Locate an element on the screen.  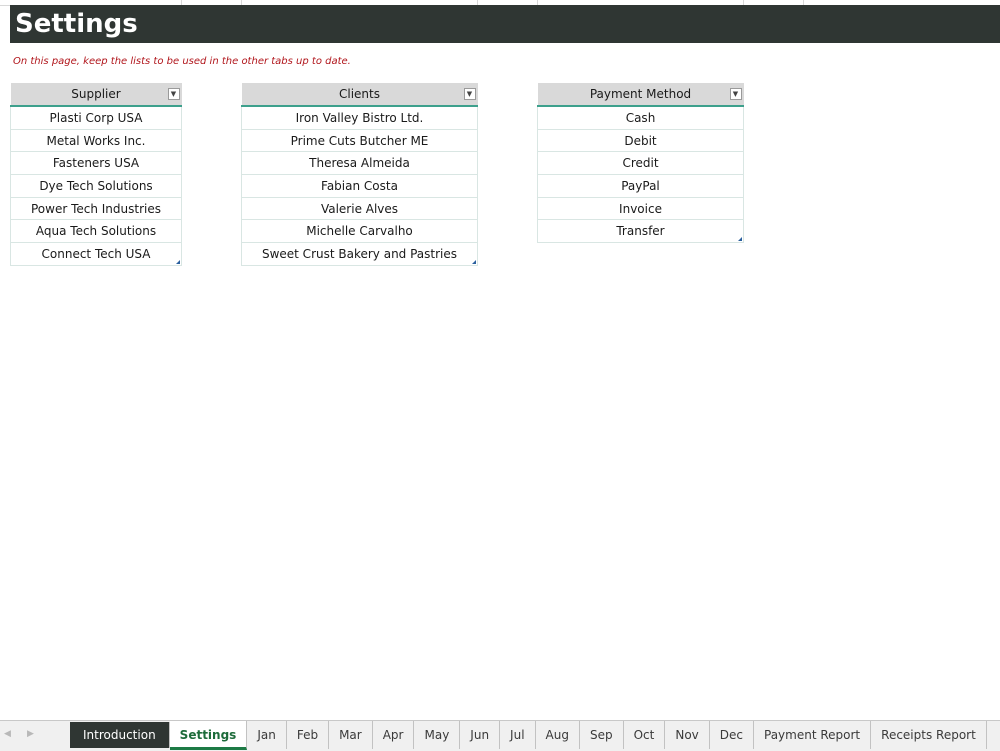
supplier-header: Supplier ▼ is located at coordinates (96, 95).